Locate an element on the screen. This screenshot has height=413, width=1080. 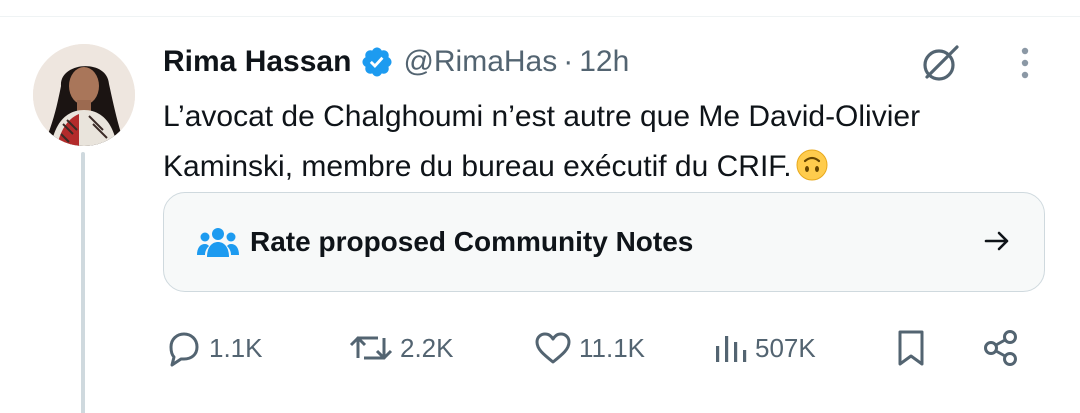
reply-button: 1.1K is located at coordinates (213, 348).